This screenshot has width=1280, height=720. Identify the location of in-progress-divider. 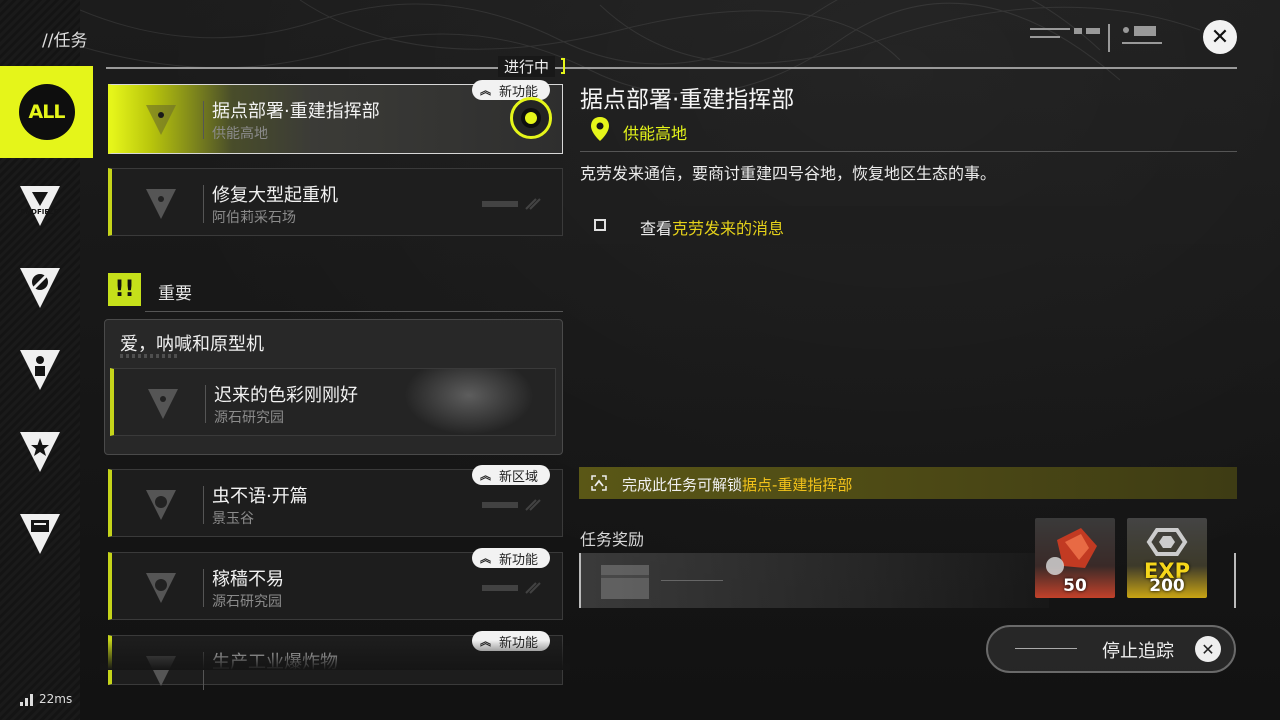
(671, 68).